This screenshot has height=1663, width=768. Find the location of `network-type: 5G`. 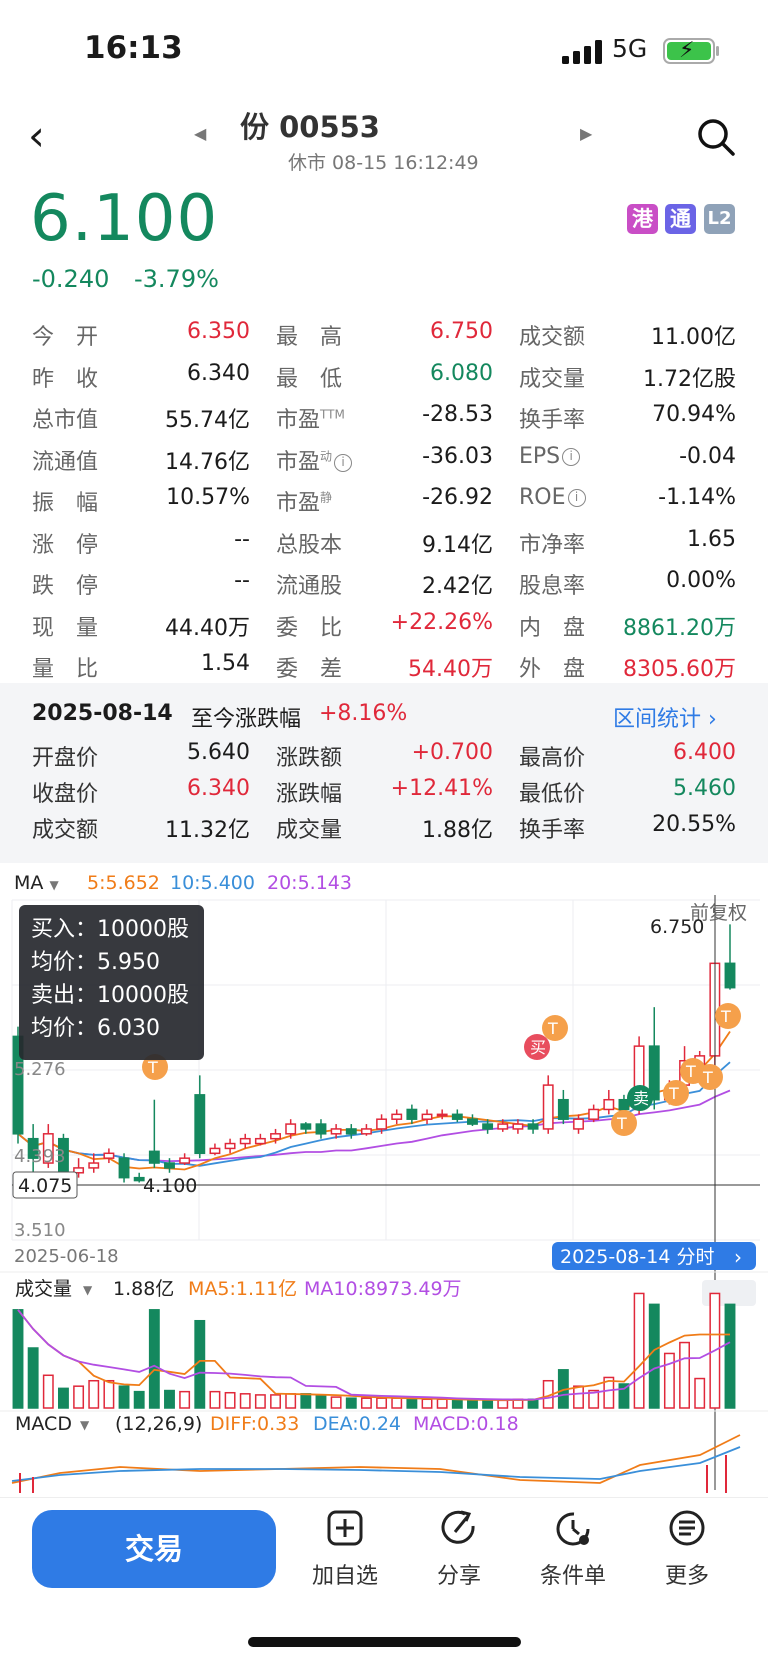

network-type: 5G is located at coordinates (630, 48).